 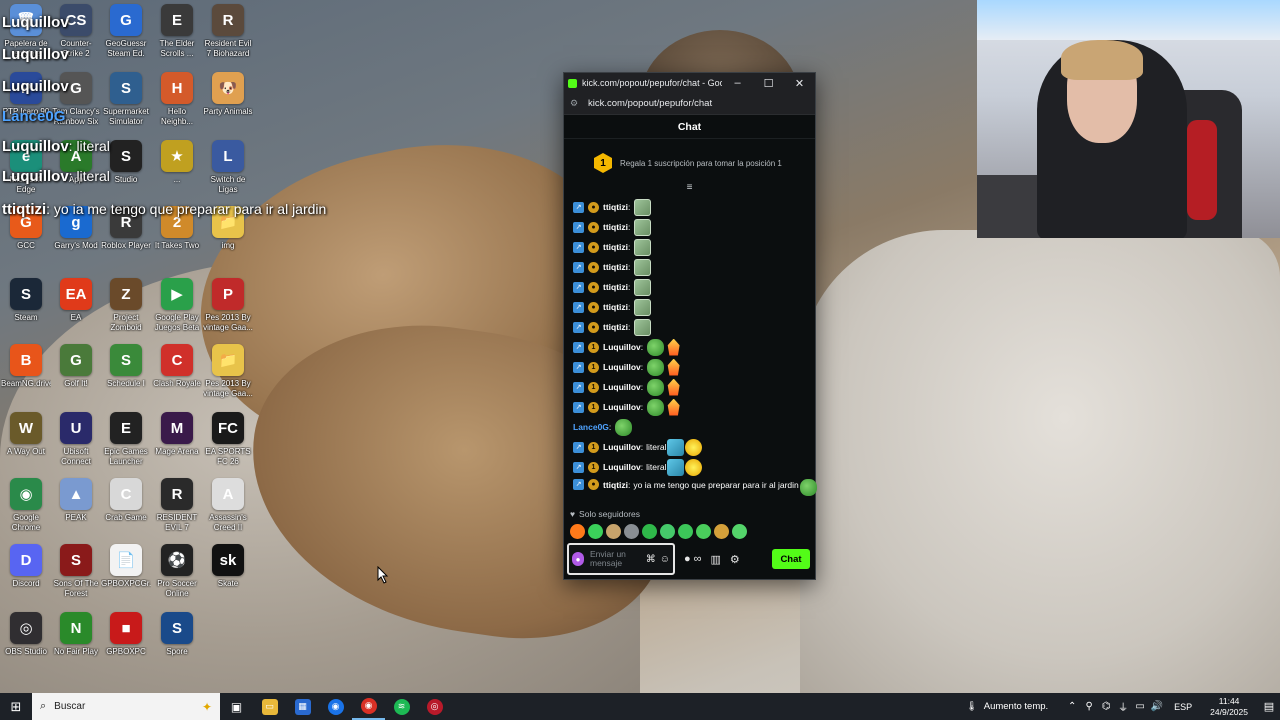 What do you see at coordinates (651, 559) in the screenshot?
I see `command-icon: ⌘` at bounding box center [651, 559].